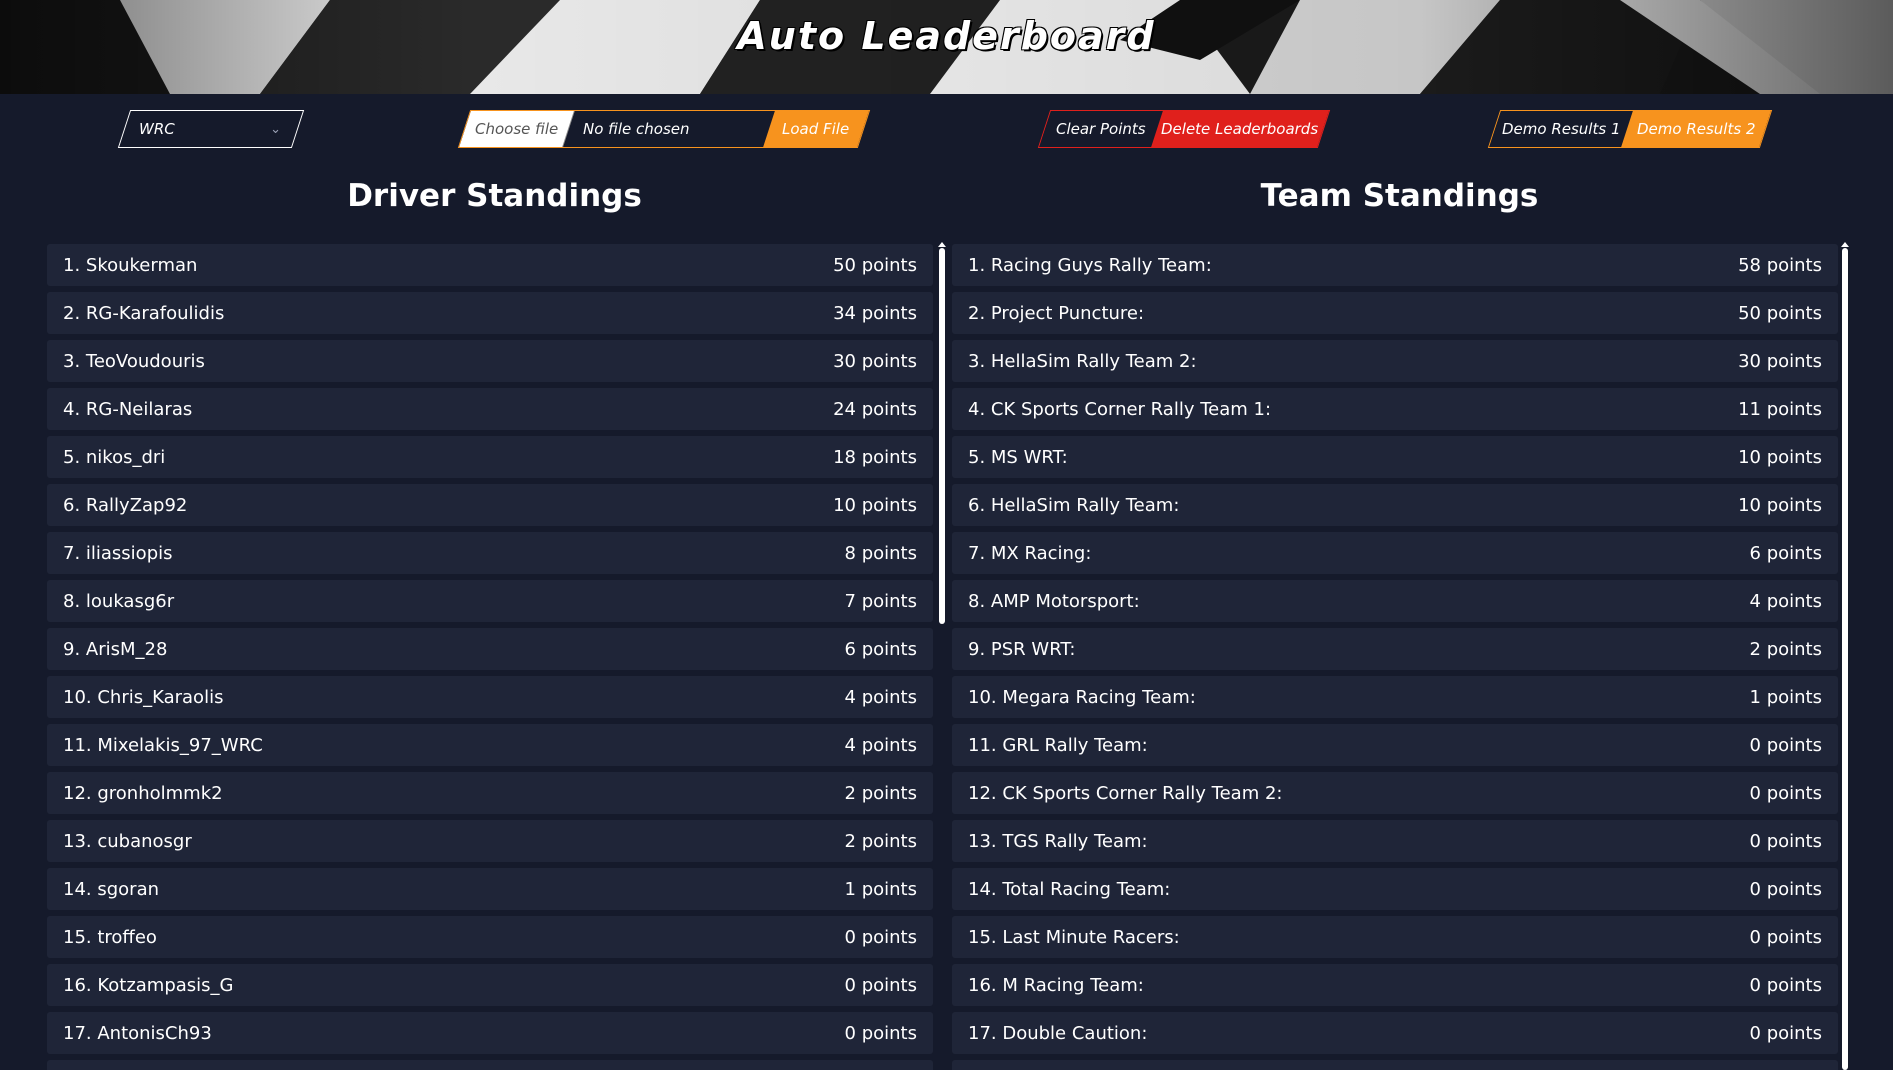 This screenshot has height=1070, width=1893. What do you see at coordinates (1395, 889) in the screenshot?
I see `team-row: 14. Total Racing Team: 0 points` at bounding box center [1395, 889].